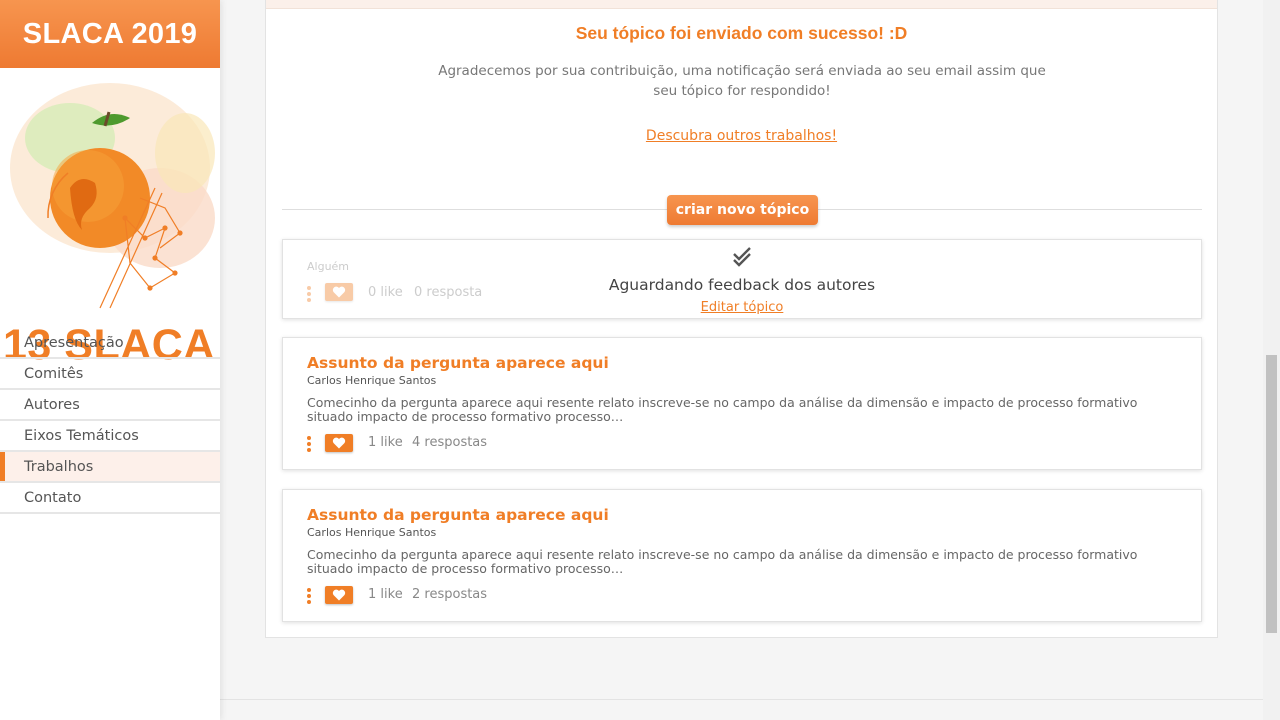  I want to click on pending-status: Aguardando feedback dos autores, so click(742, 285).